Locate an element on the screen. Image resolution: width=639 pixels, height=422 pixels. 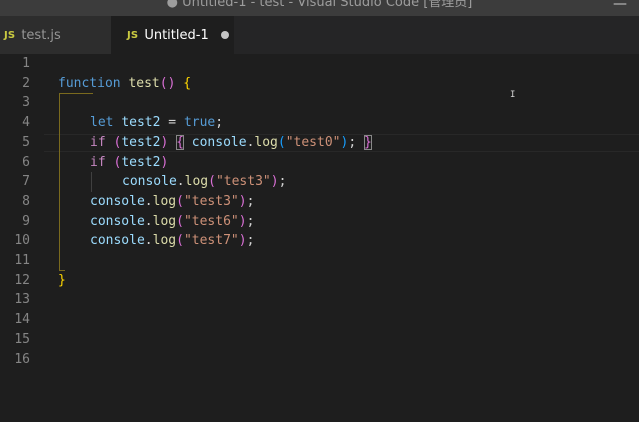
code-line-12: } is located at coordinates (62, 281).